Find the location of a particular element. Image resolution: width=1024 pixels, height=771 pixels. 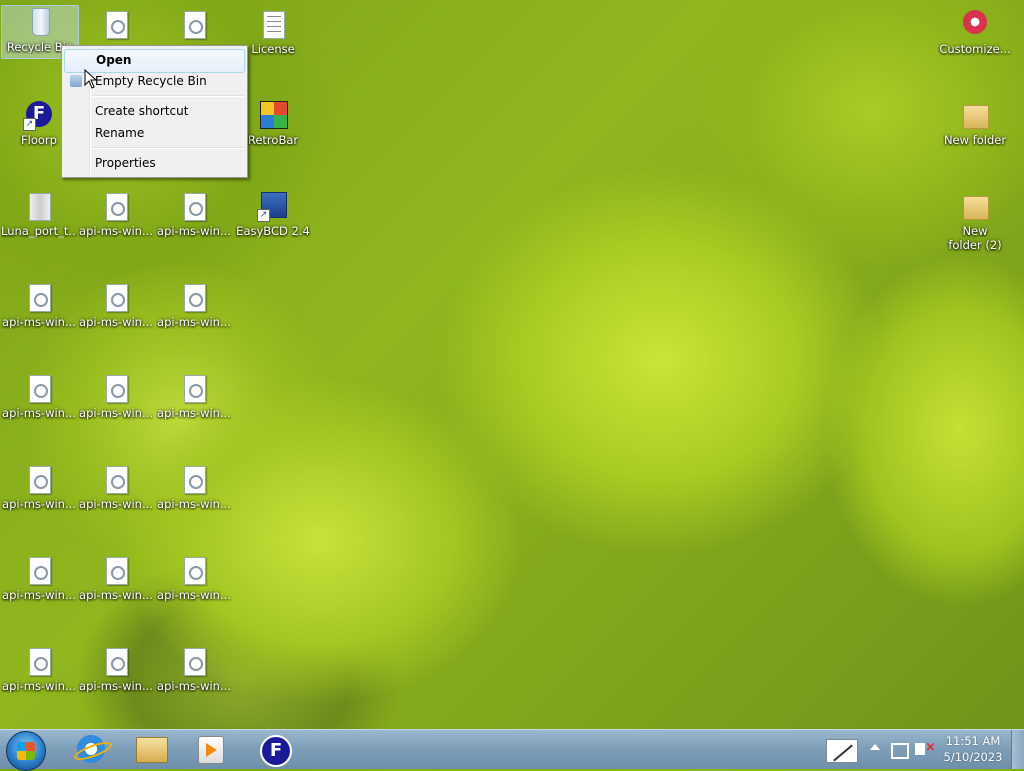

start-button is located at coordinates (26, 751).